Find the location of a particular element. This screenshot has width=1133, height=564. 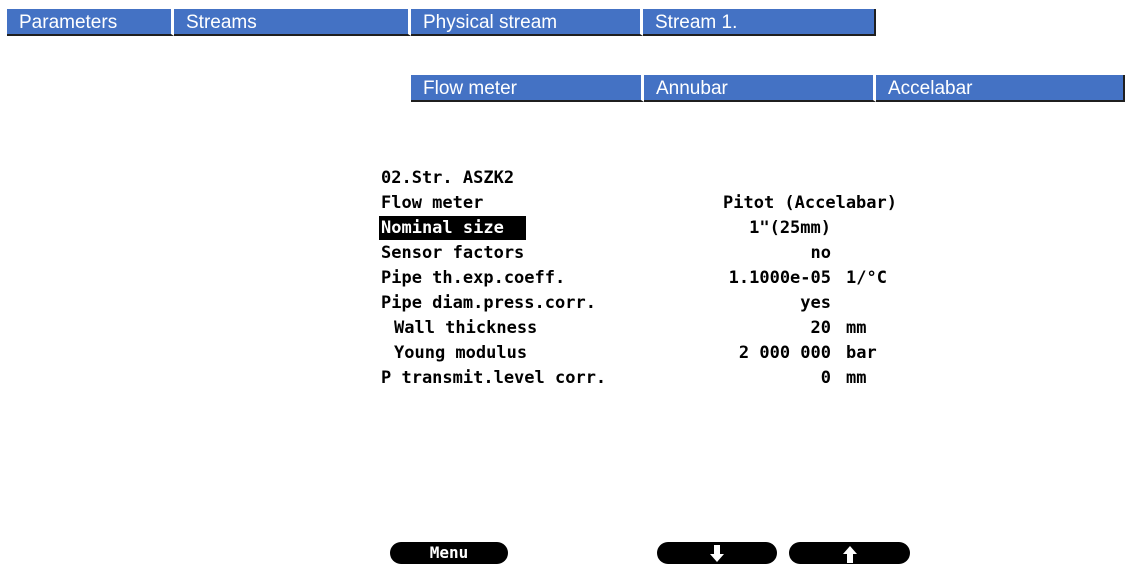

breadcrumb-stream-1: Stream 1. is located at coordinates (759, 22).